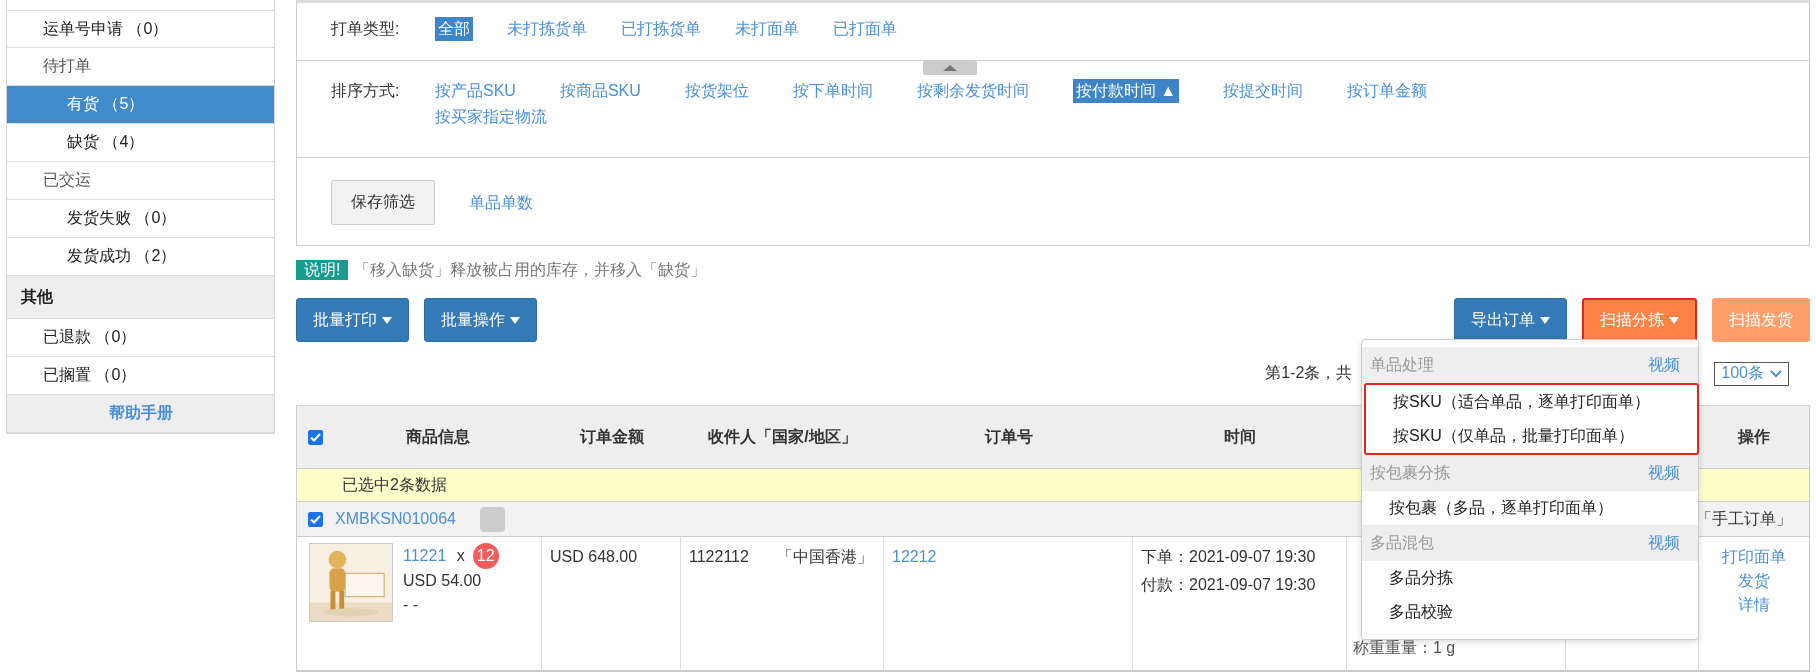  I want to click on pagination-summary: 第1-2条，共, so click(1309, 373).